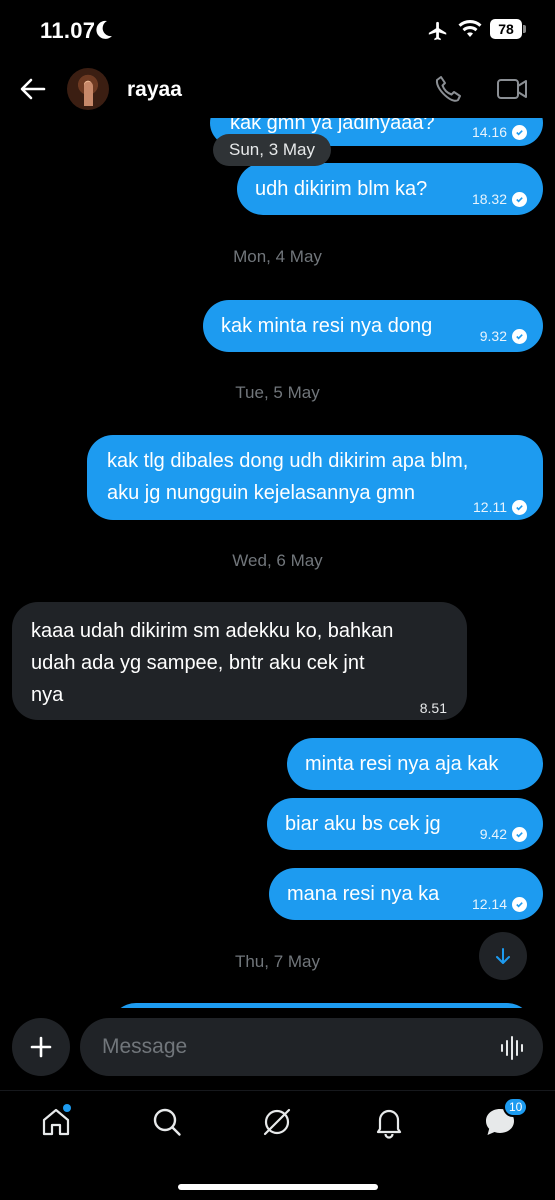 The image size is (555, 1200). Describe the element at coordinates (341, 189) in the screenshot. I see `message-text: udh dikirim blm ka?` at that location.